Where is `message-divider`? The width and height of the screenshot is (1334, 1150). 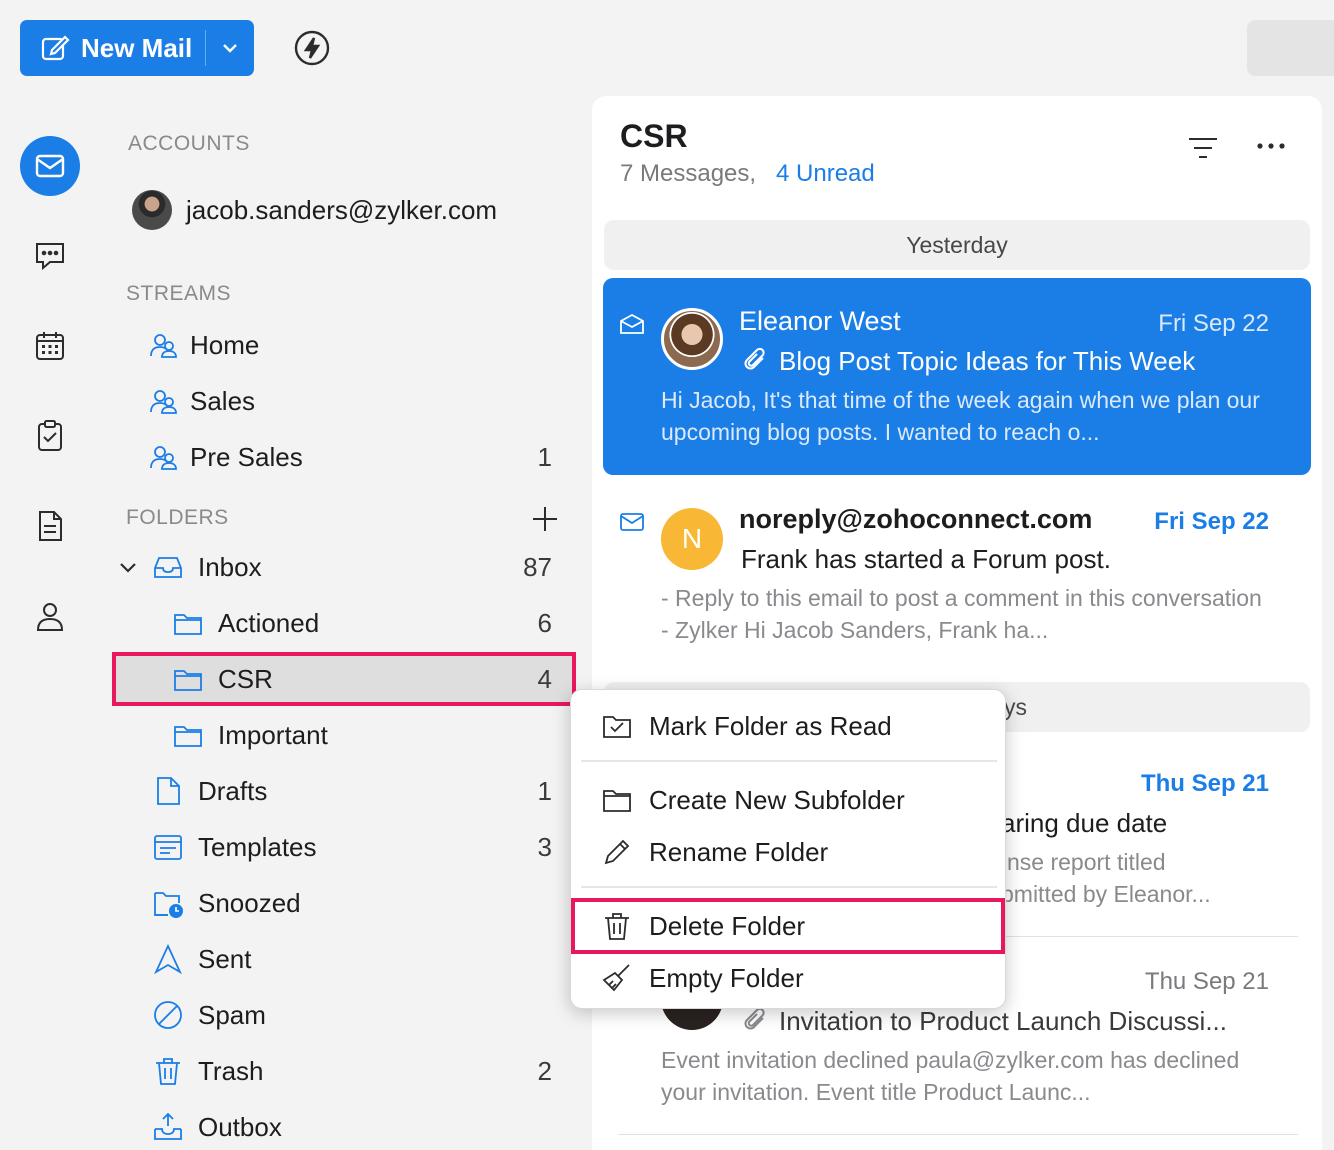
message-divider is located at coordinates (958, 1134).